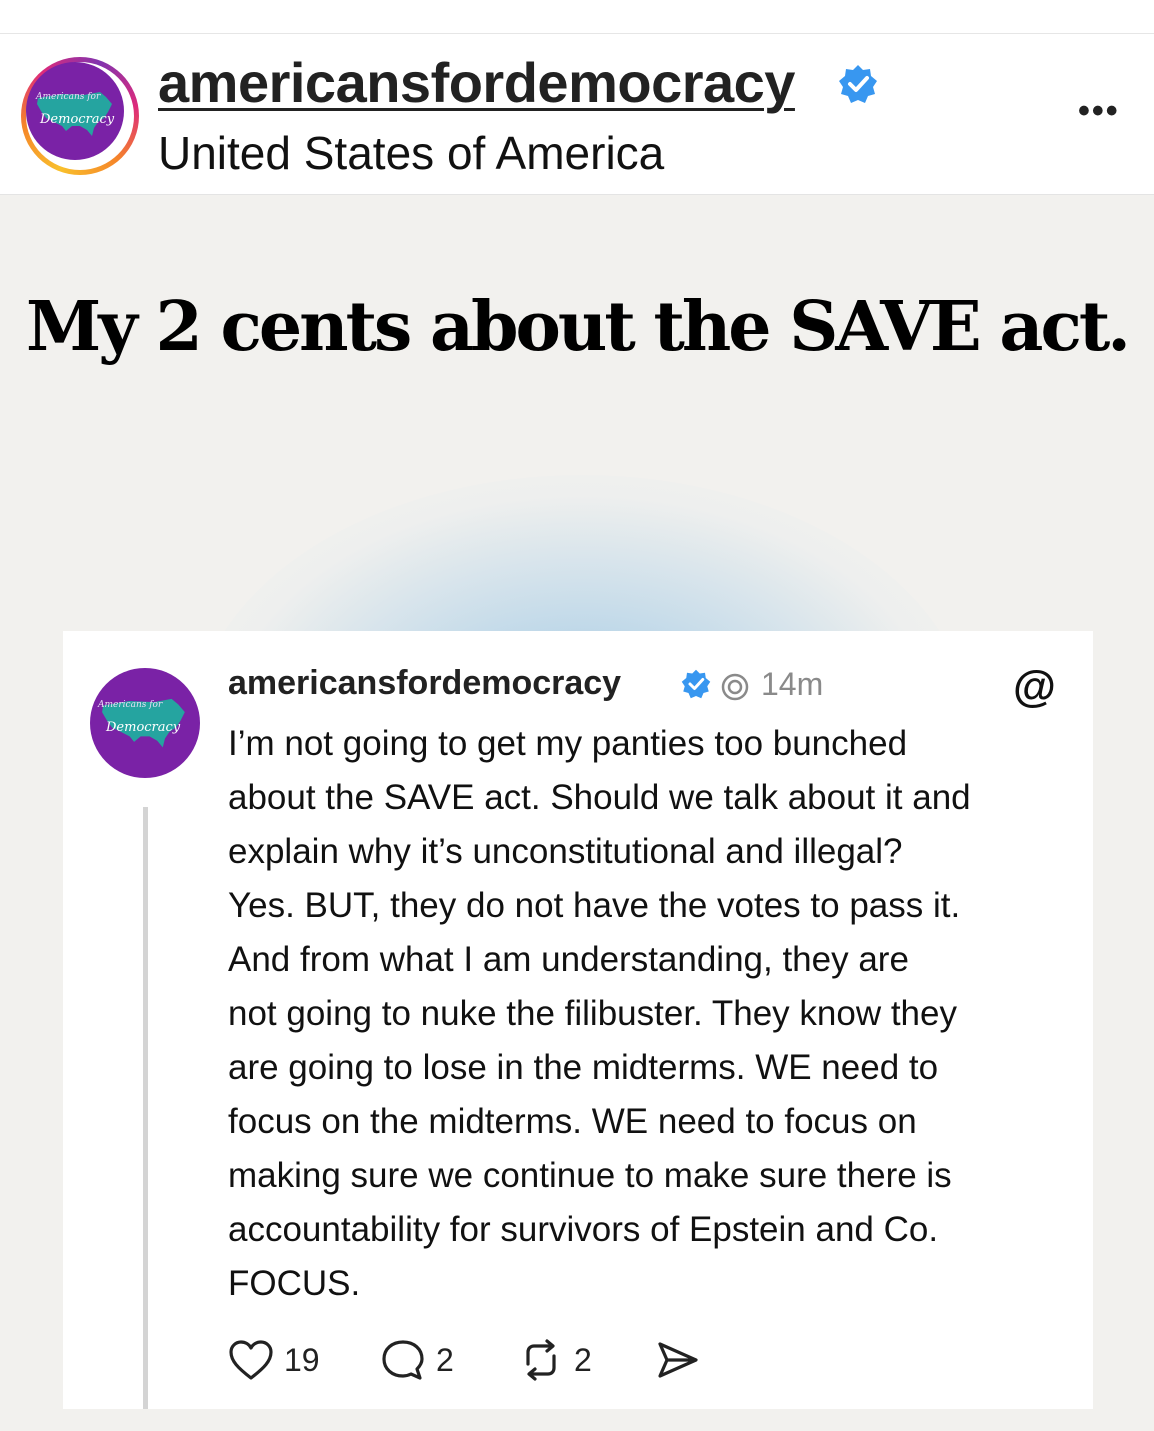 This screenshot has width=1154, height=1431. What do you see at coordinates (425, 683) in the screenshot?
I see `card-username: americansfordemocracy` at bounding box center [425, 683].